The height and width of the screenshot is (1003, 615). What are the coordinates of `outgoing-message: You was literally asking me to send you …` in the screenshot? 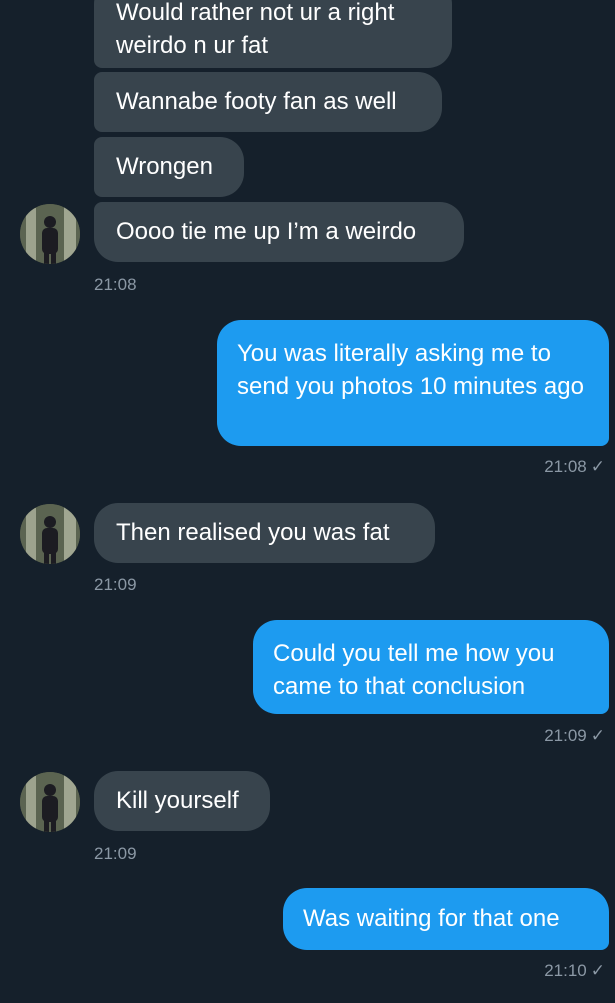 It's located at (413, 383).